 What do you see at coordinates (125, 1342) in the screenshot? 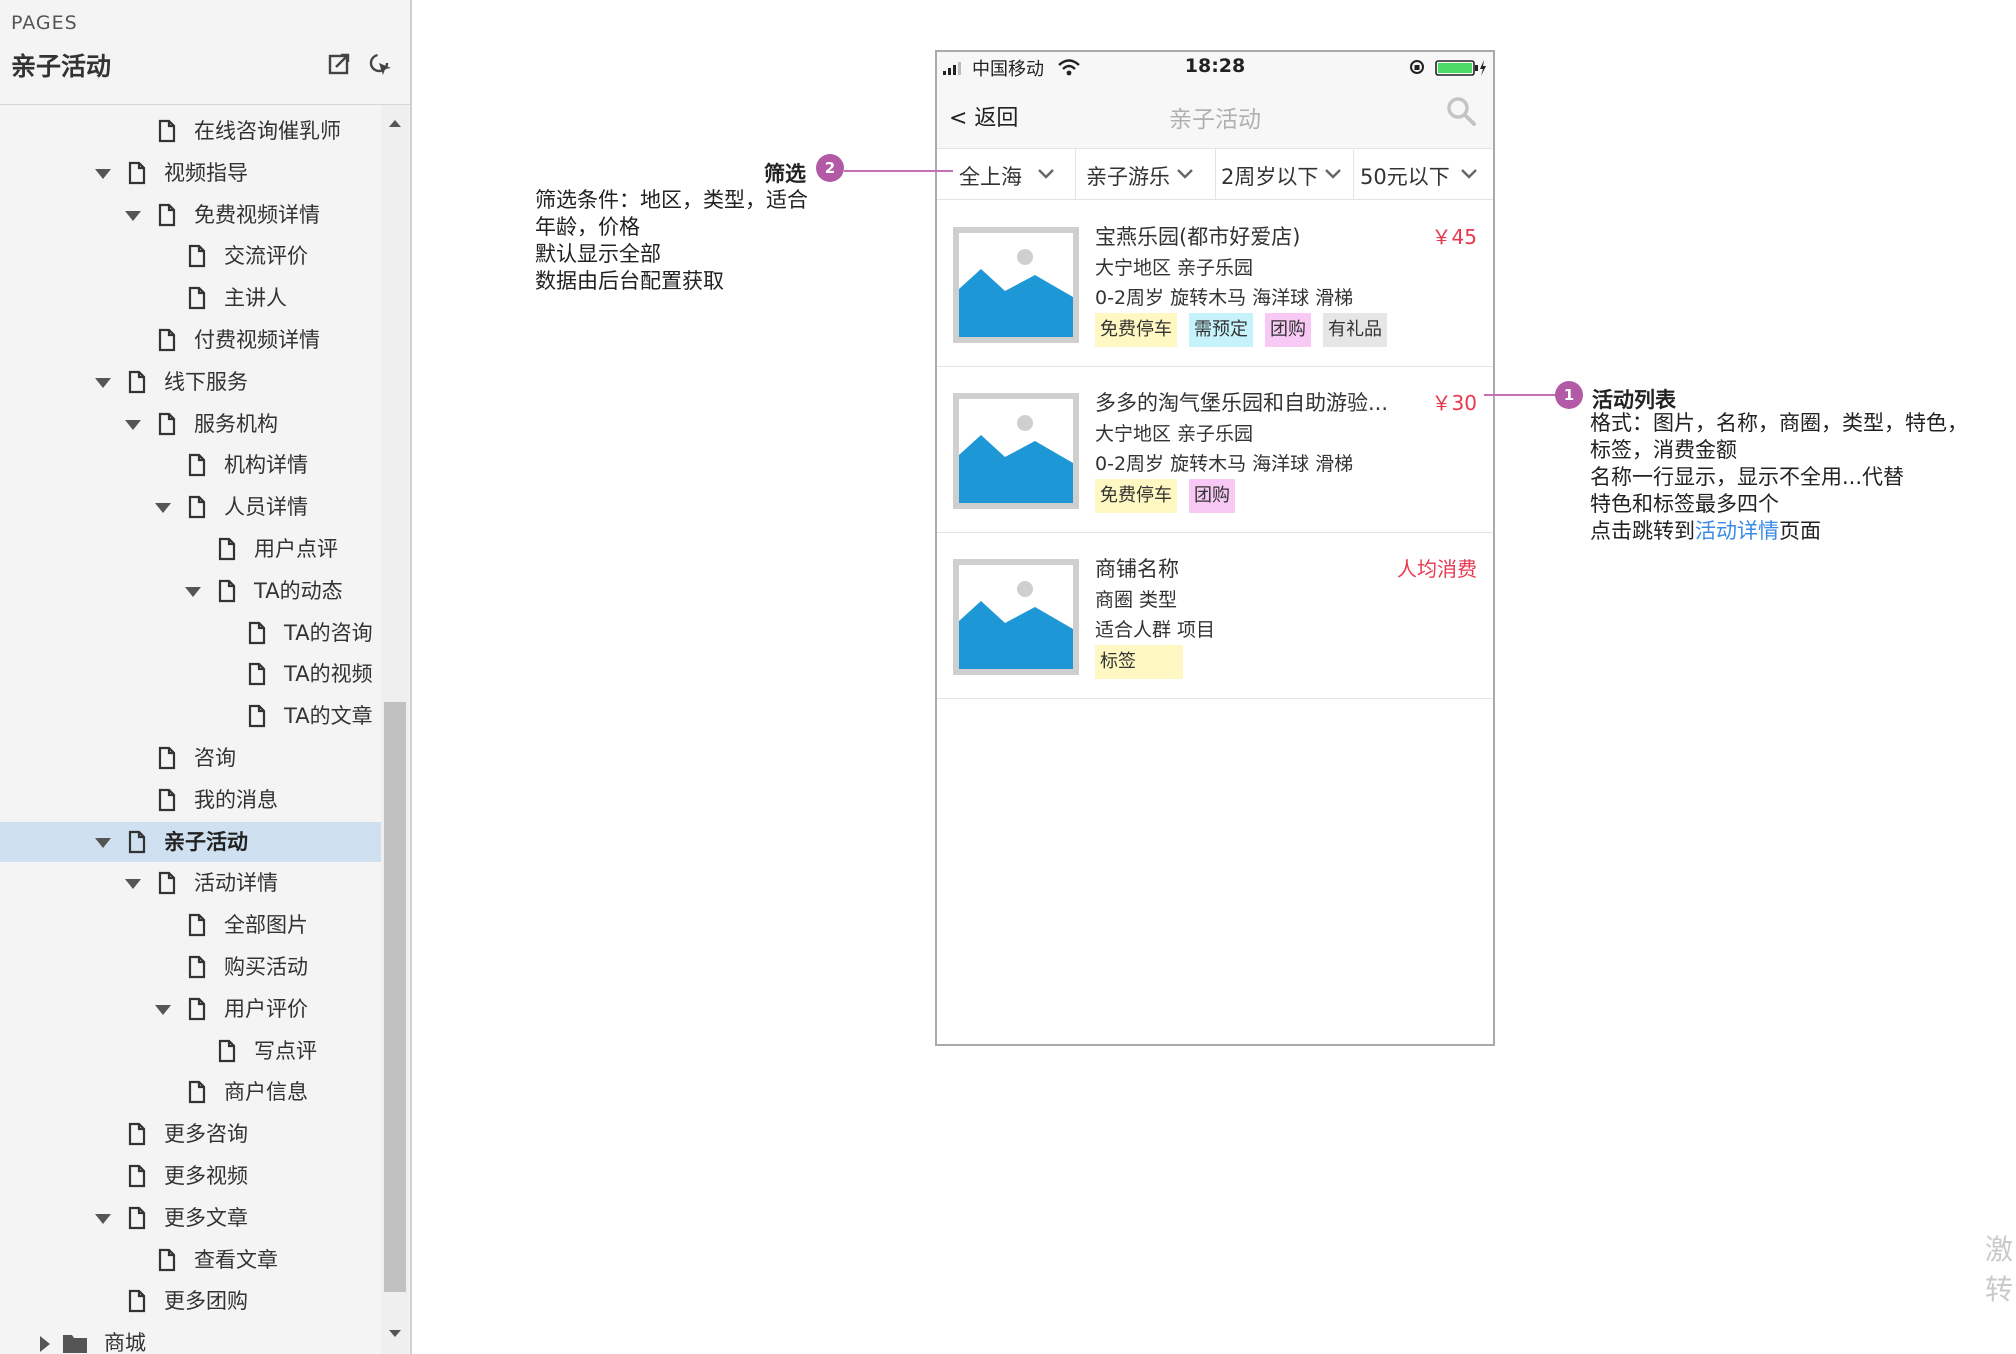
I see `tree-item-label: 商城` at bounding box center [125, 1342].